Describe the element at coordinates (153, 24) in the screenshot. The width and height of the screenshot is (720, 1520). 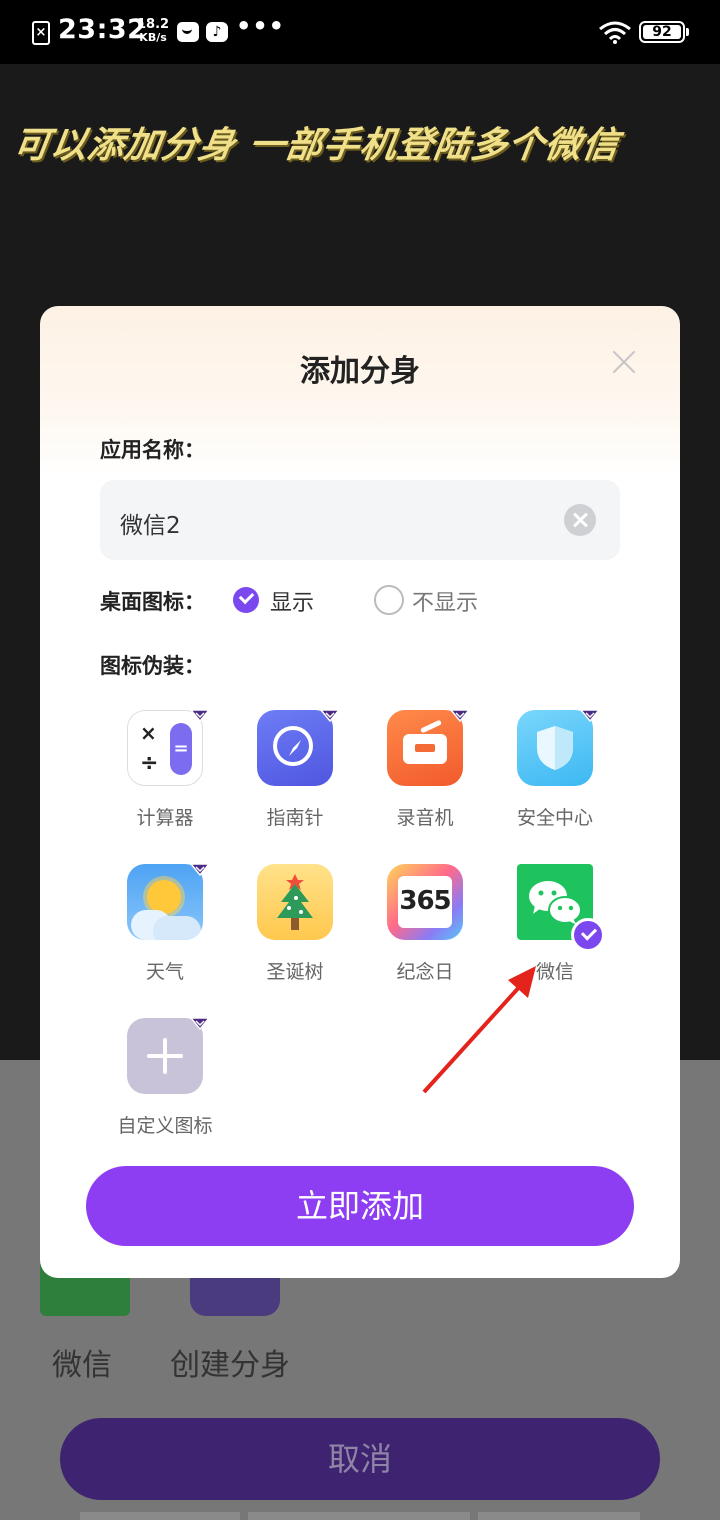
I see `network-speed-value: 18.2` at that location.